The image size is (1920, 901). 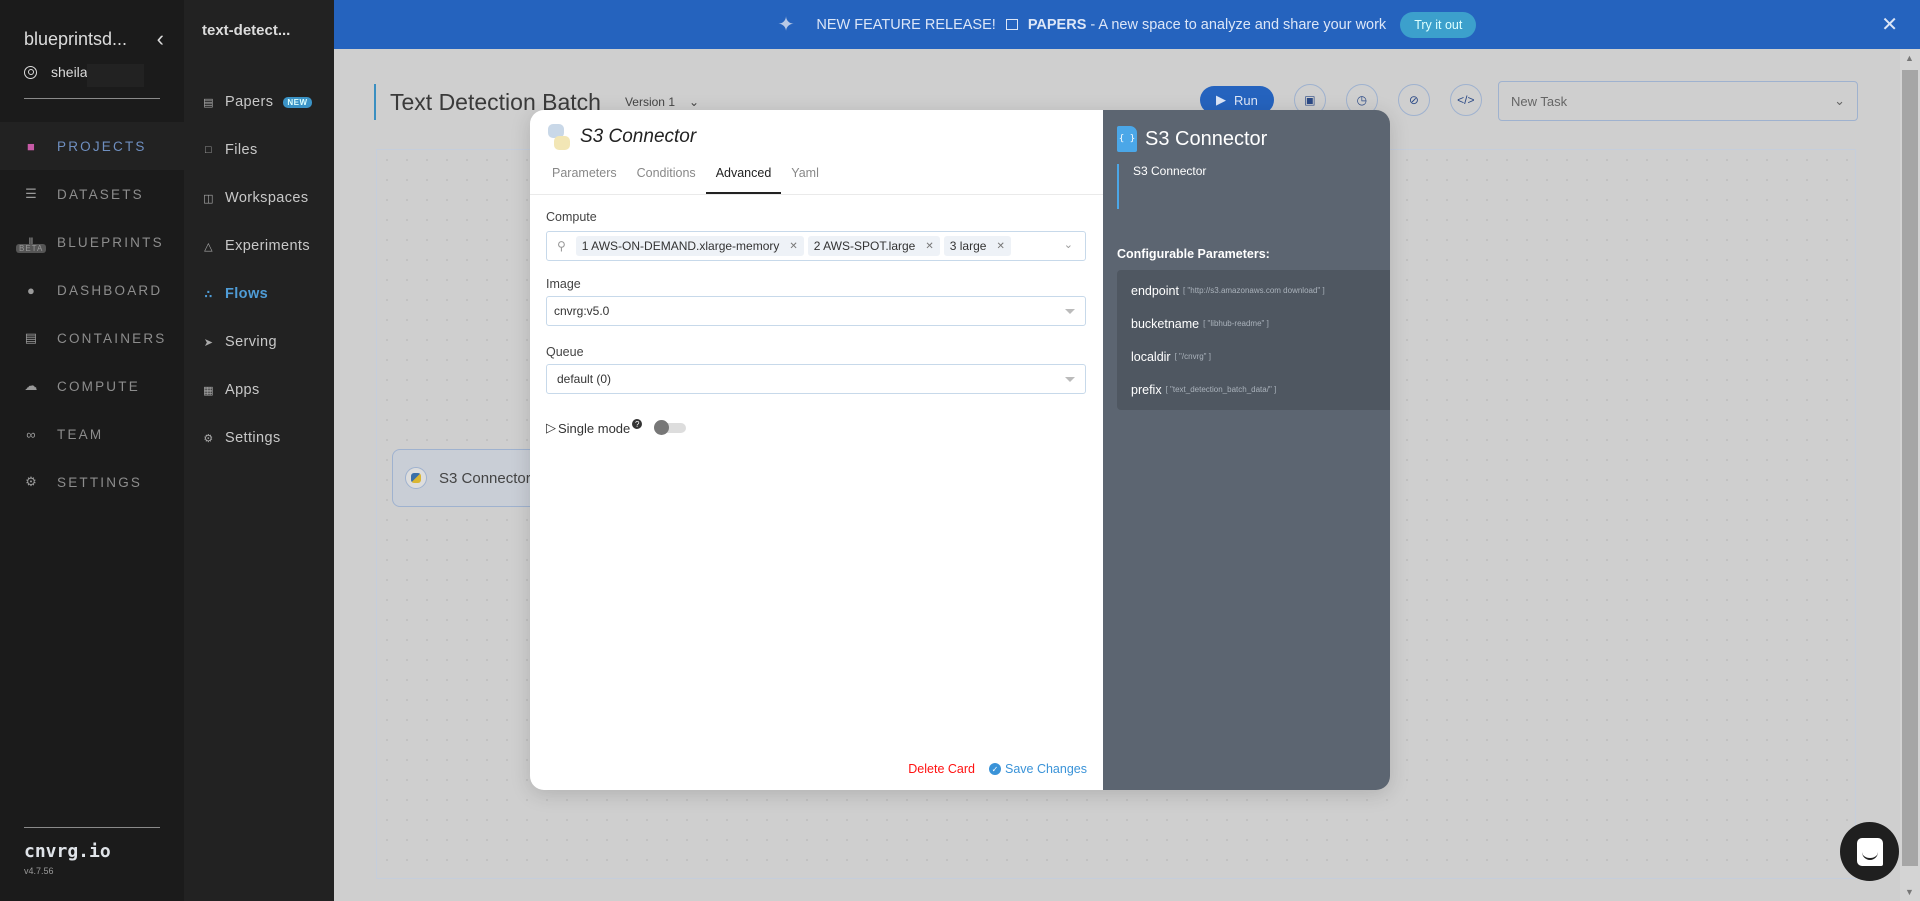 I want to click on beta-badge: BETA, so click(x=31, y=248).